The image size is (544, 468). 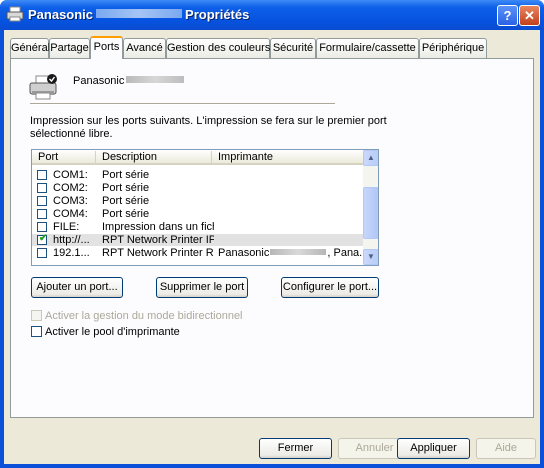 I want to click on column-header-printer: Imprimante, so click(x=287, y=157).